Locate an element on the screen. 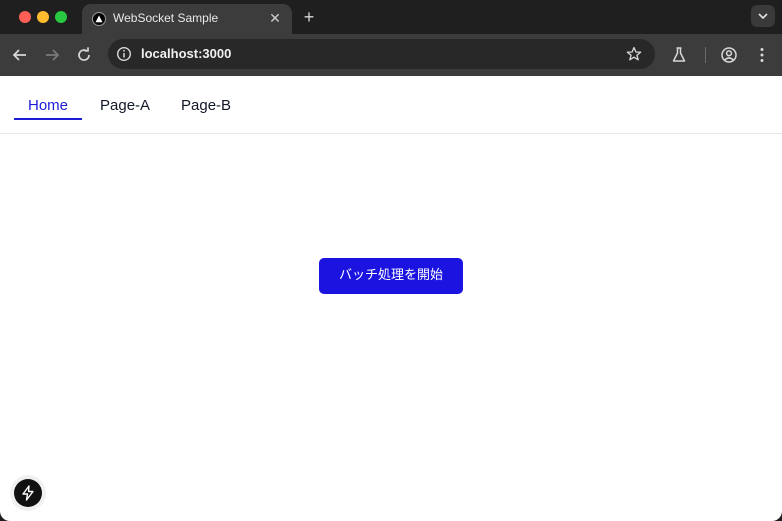 This screenshot has width=782, height=521. tab-title: WebSocket Sample is located at coordinates (166, 18).